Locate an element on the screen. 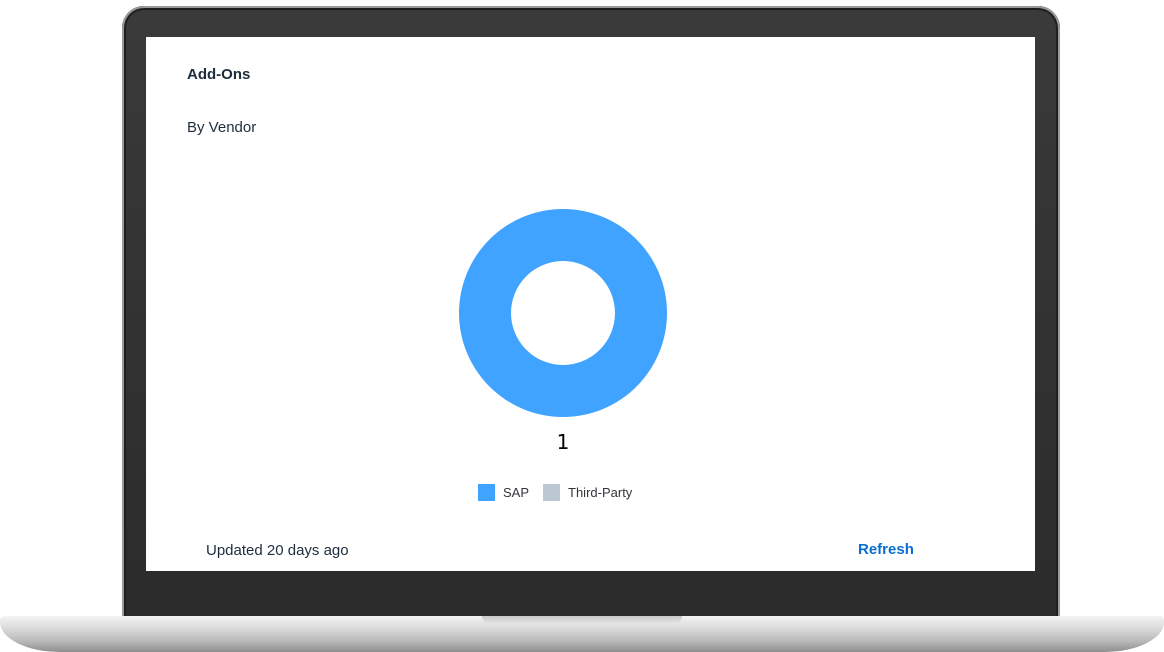  legend-swatch-third-party is located at coordinates (552, 492).